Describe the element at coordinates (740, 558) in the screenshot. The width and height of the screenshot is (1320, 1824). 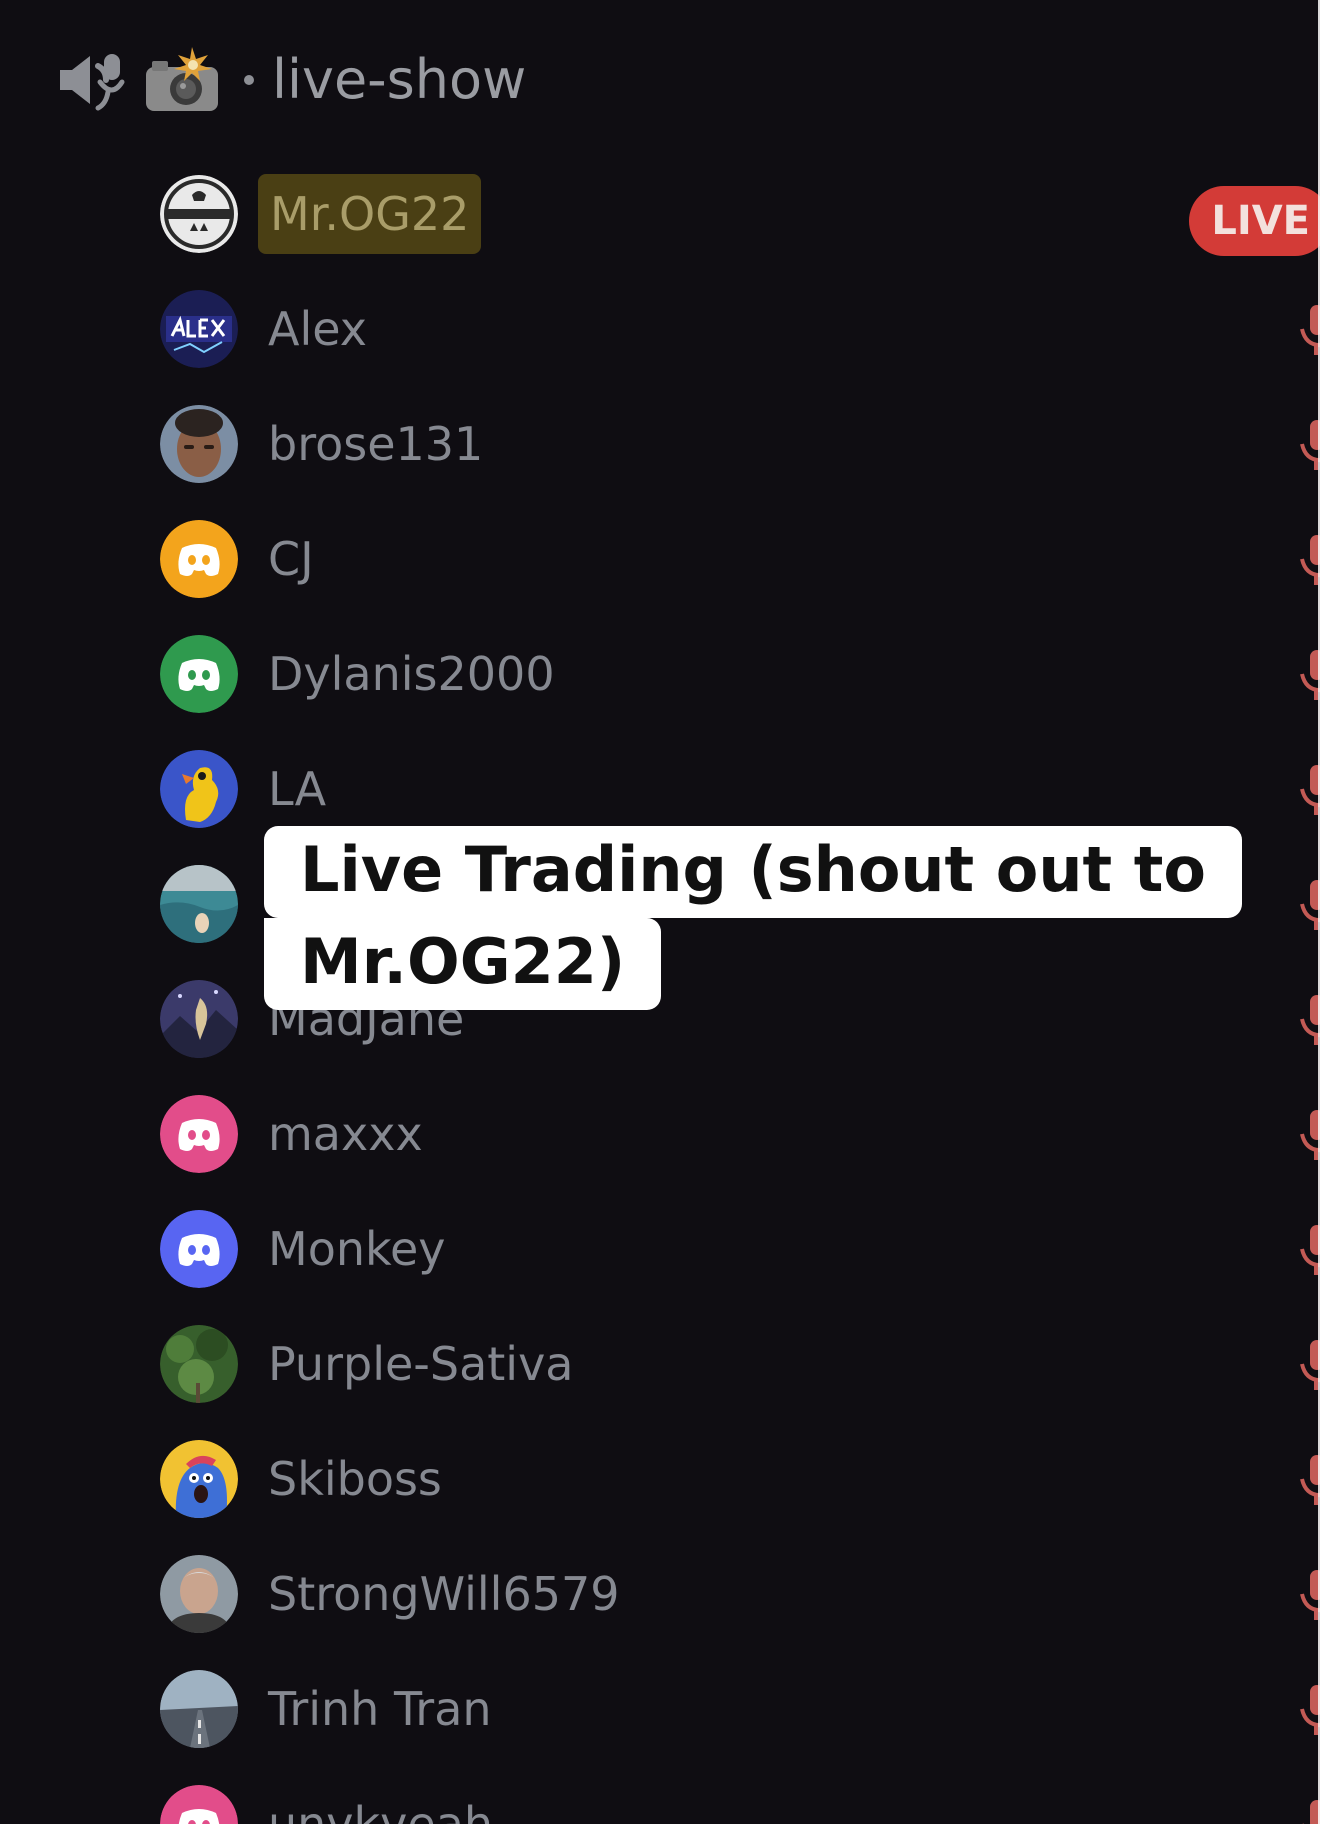
I see `user-row-cj: CJ` at that location.